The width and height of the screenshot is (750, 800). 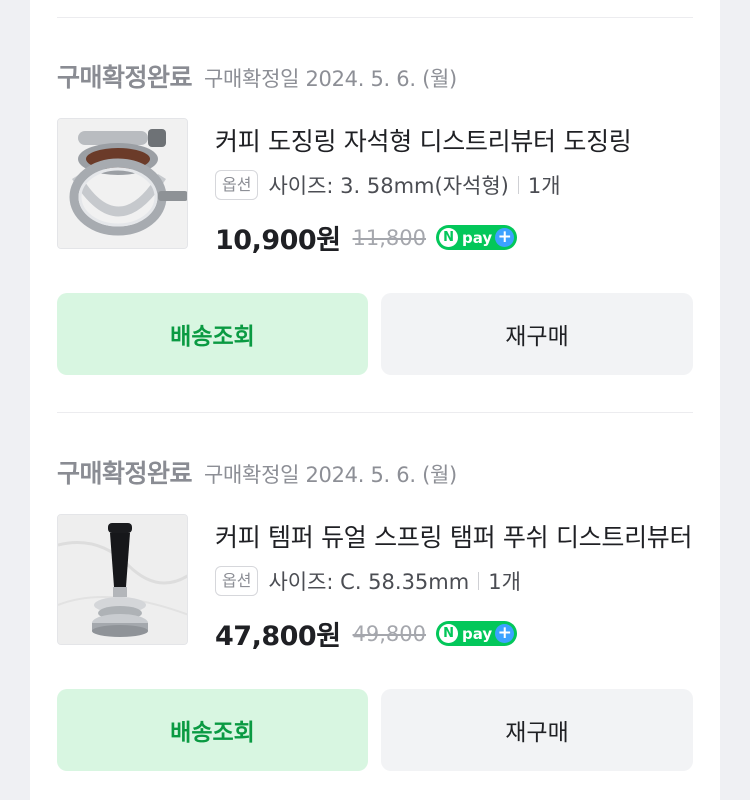 What do you see at coordinates (454, 140) in the screenshot?
I see `product-title: 커피 도징링 자석형 디스트리뷰터 도징링` at bounding box center [454, 140].